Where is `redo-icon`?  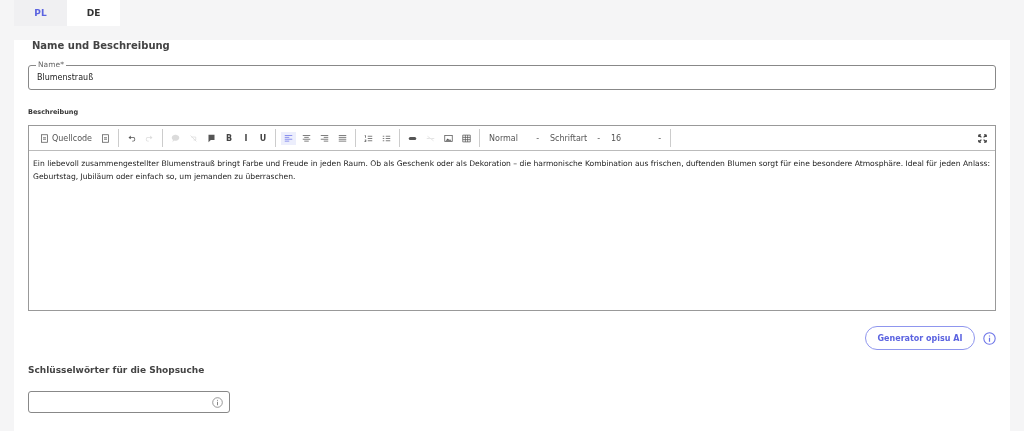
redo-icon is located at coordinates (150, 138).